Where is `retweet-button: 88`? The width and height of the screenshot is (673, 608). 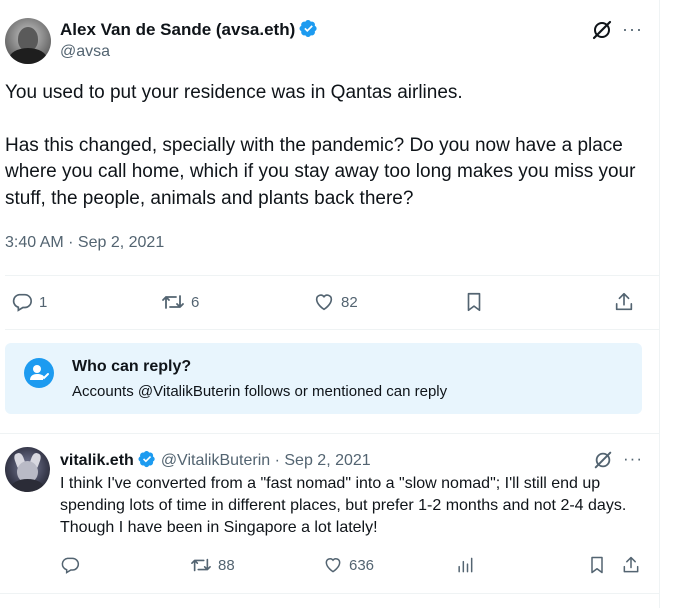
retweet-button: 88 is located at coordinates (212, 565).